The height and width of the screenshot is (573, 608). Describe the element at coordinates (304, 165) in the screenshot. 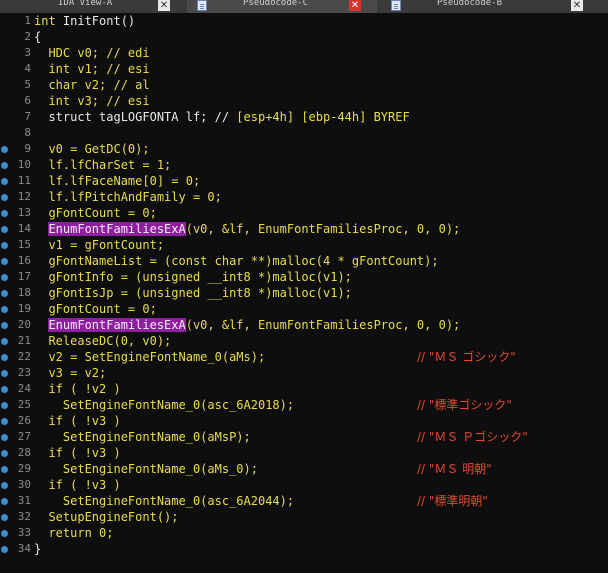

I see `code-line: 10 lf.lfCharSet = 1;` at that location.